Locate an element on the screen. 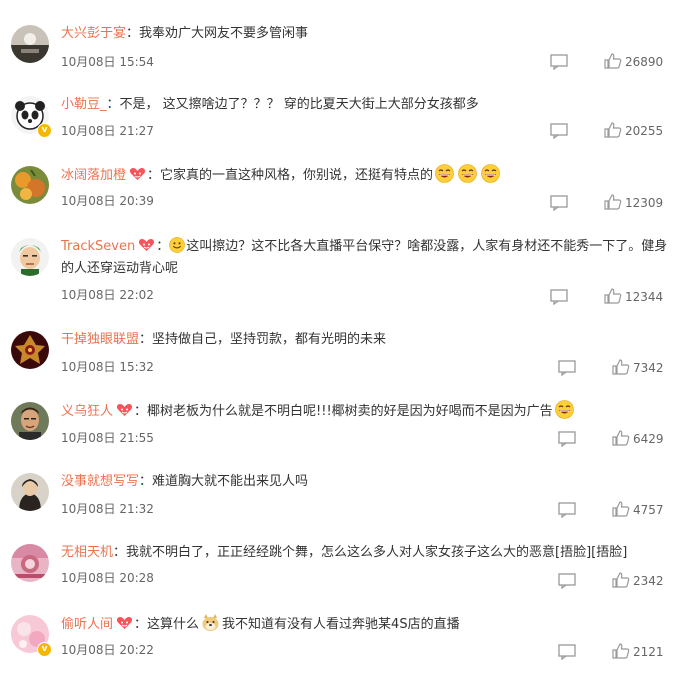  timestamp: 10月08日 20:22 is located at coordinates (107, 650).